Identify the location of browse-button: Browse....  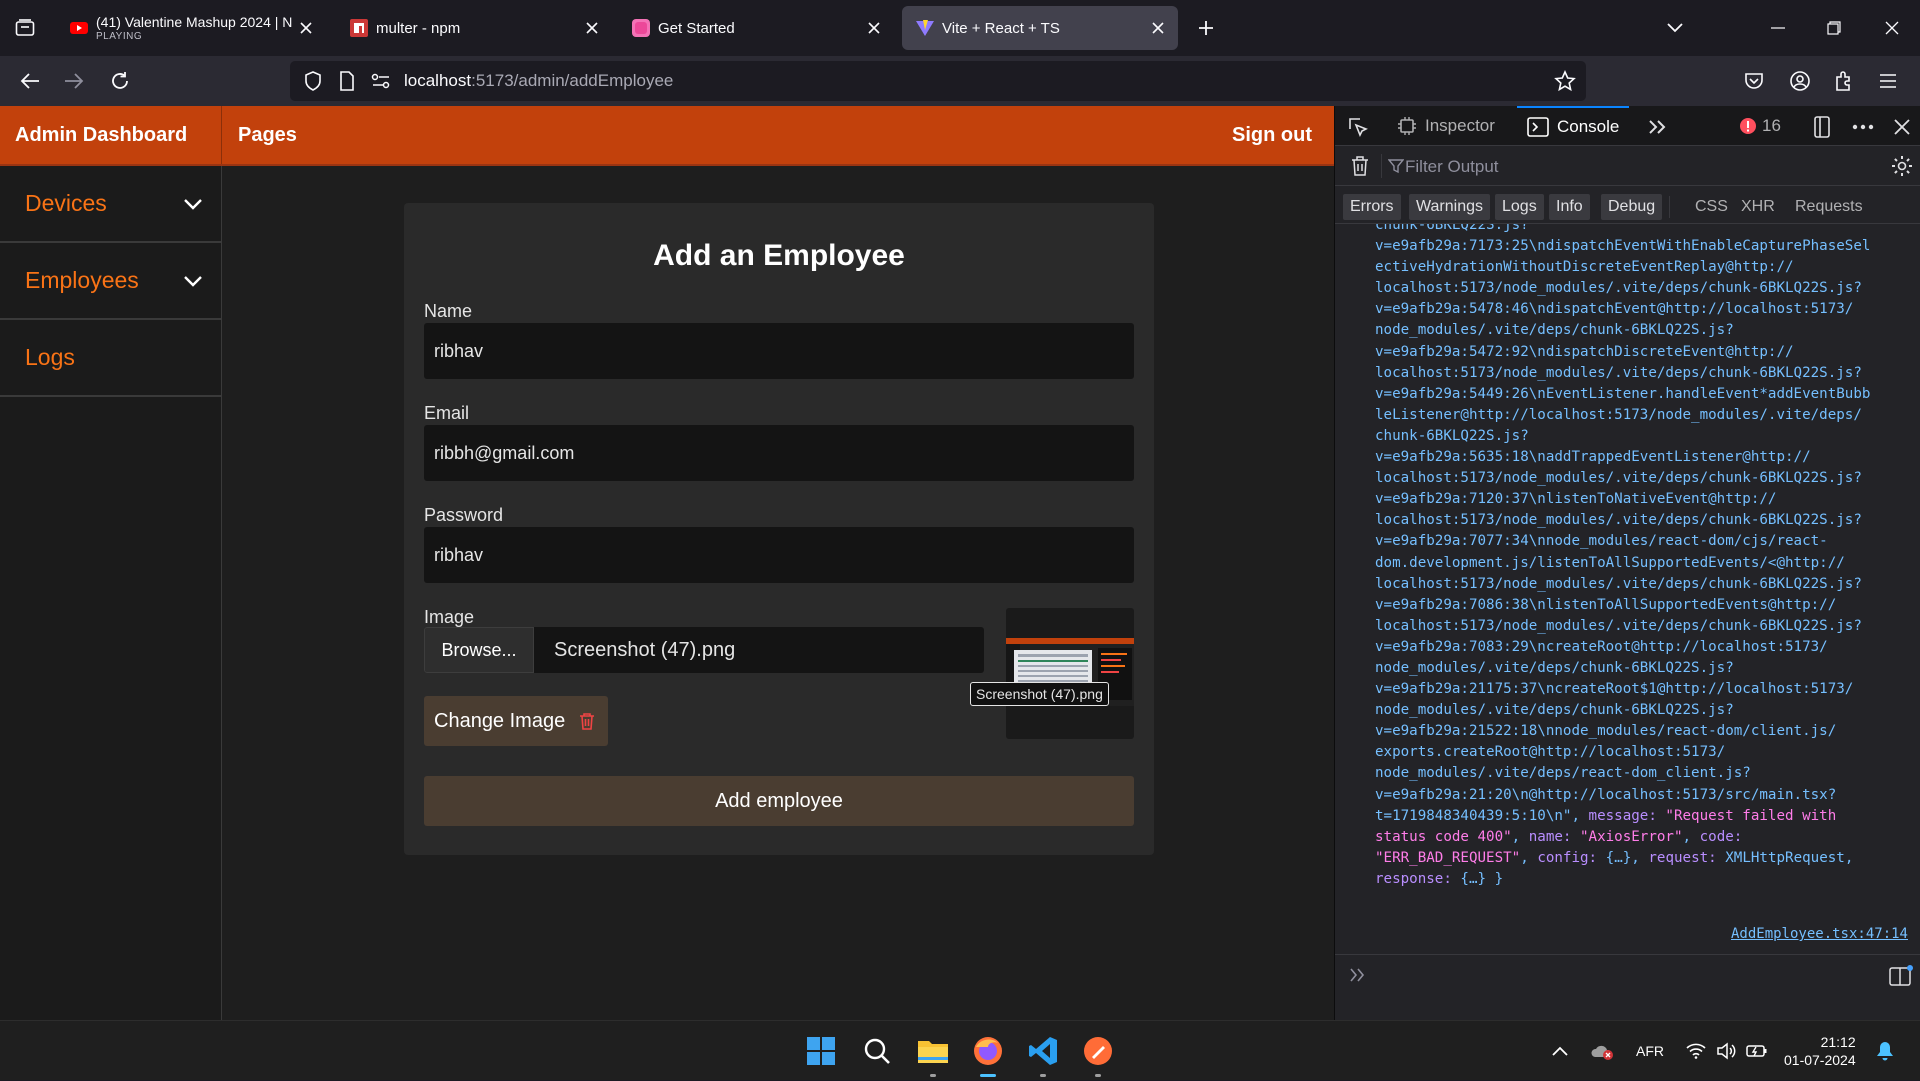
(479, 650).